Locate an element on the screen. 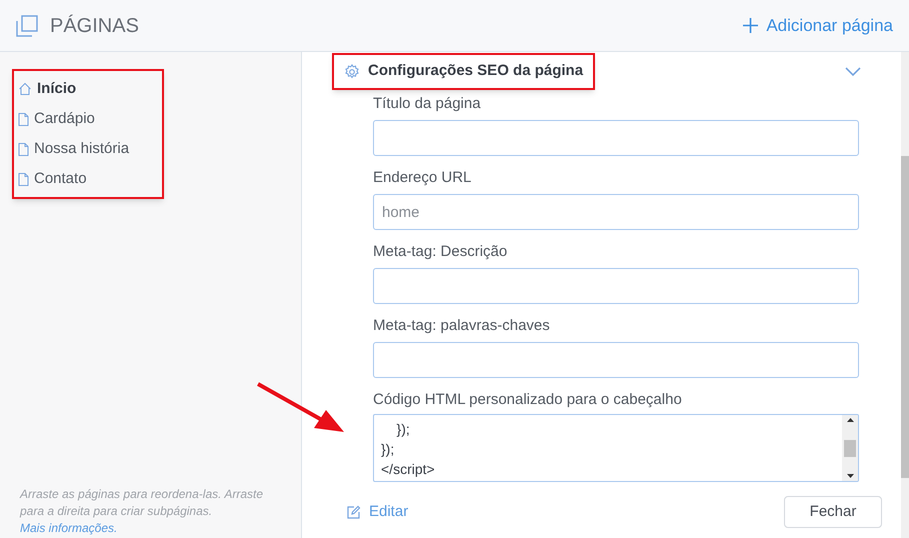 The width and height of the screenshot is (909, 538). page-item: Nossa história is located at coordinates (88, 149).